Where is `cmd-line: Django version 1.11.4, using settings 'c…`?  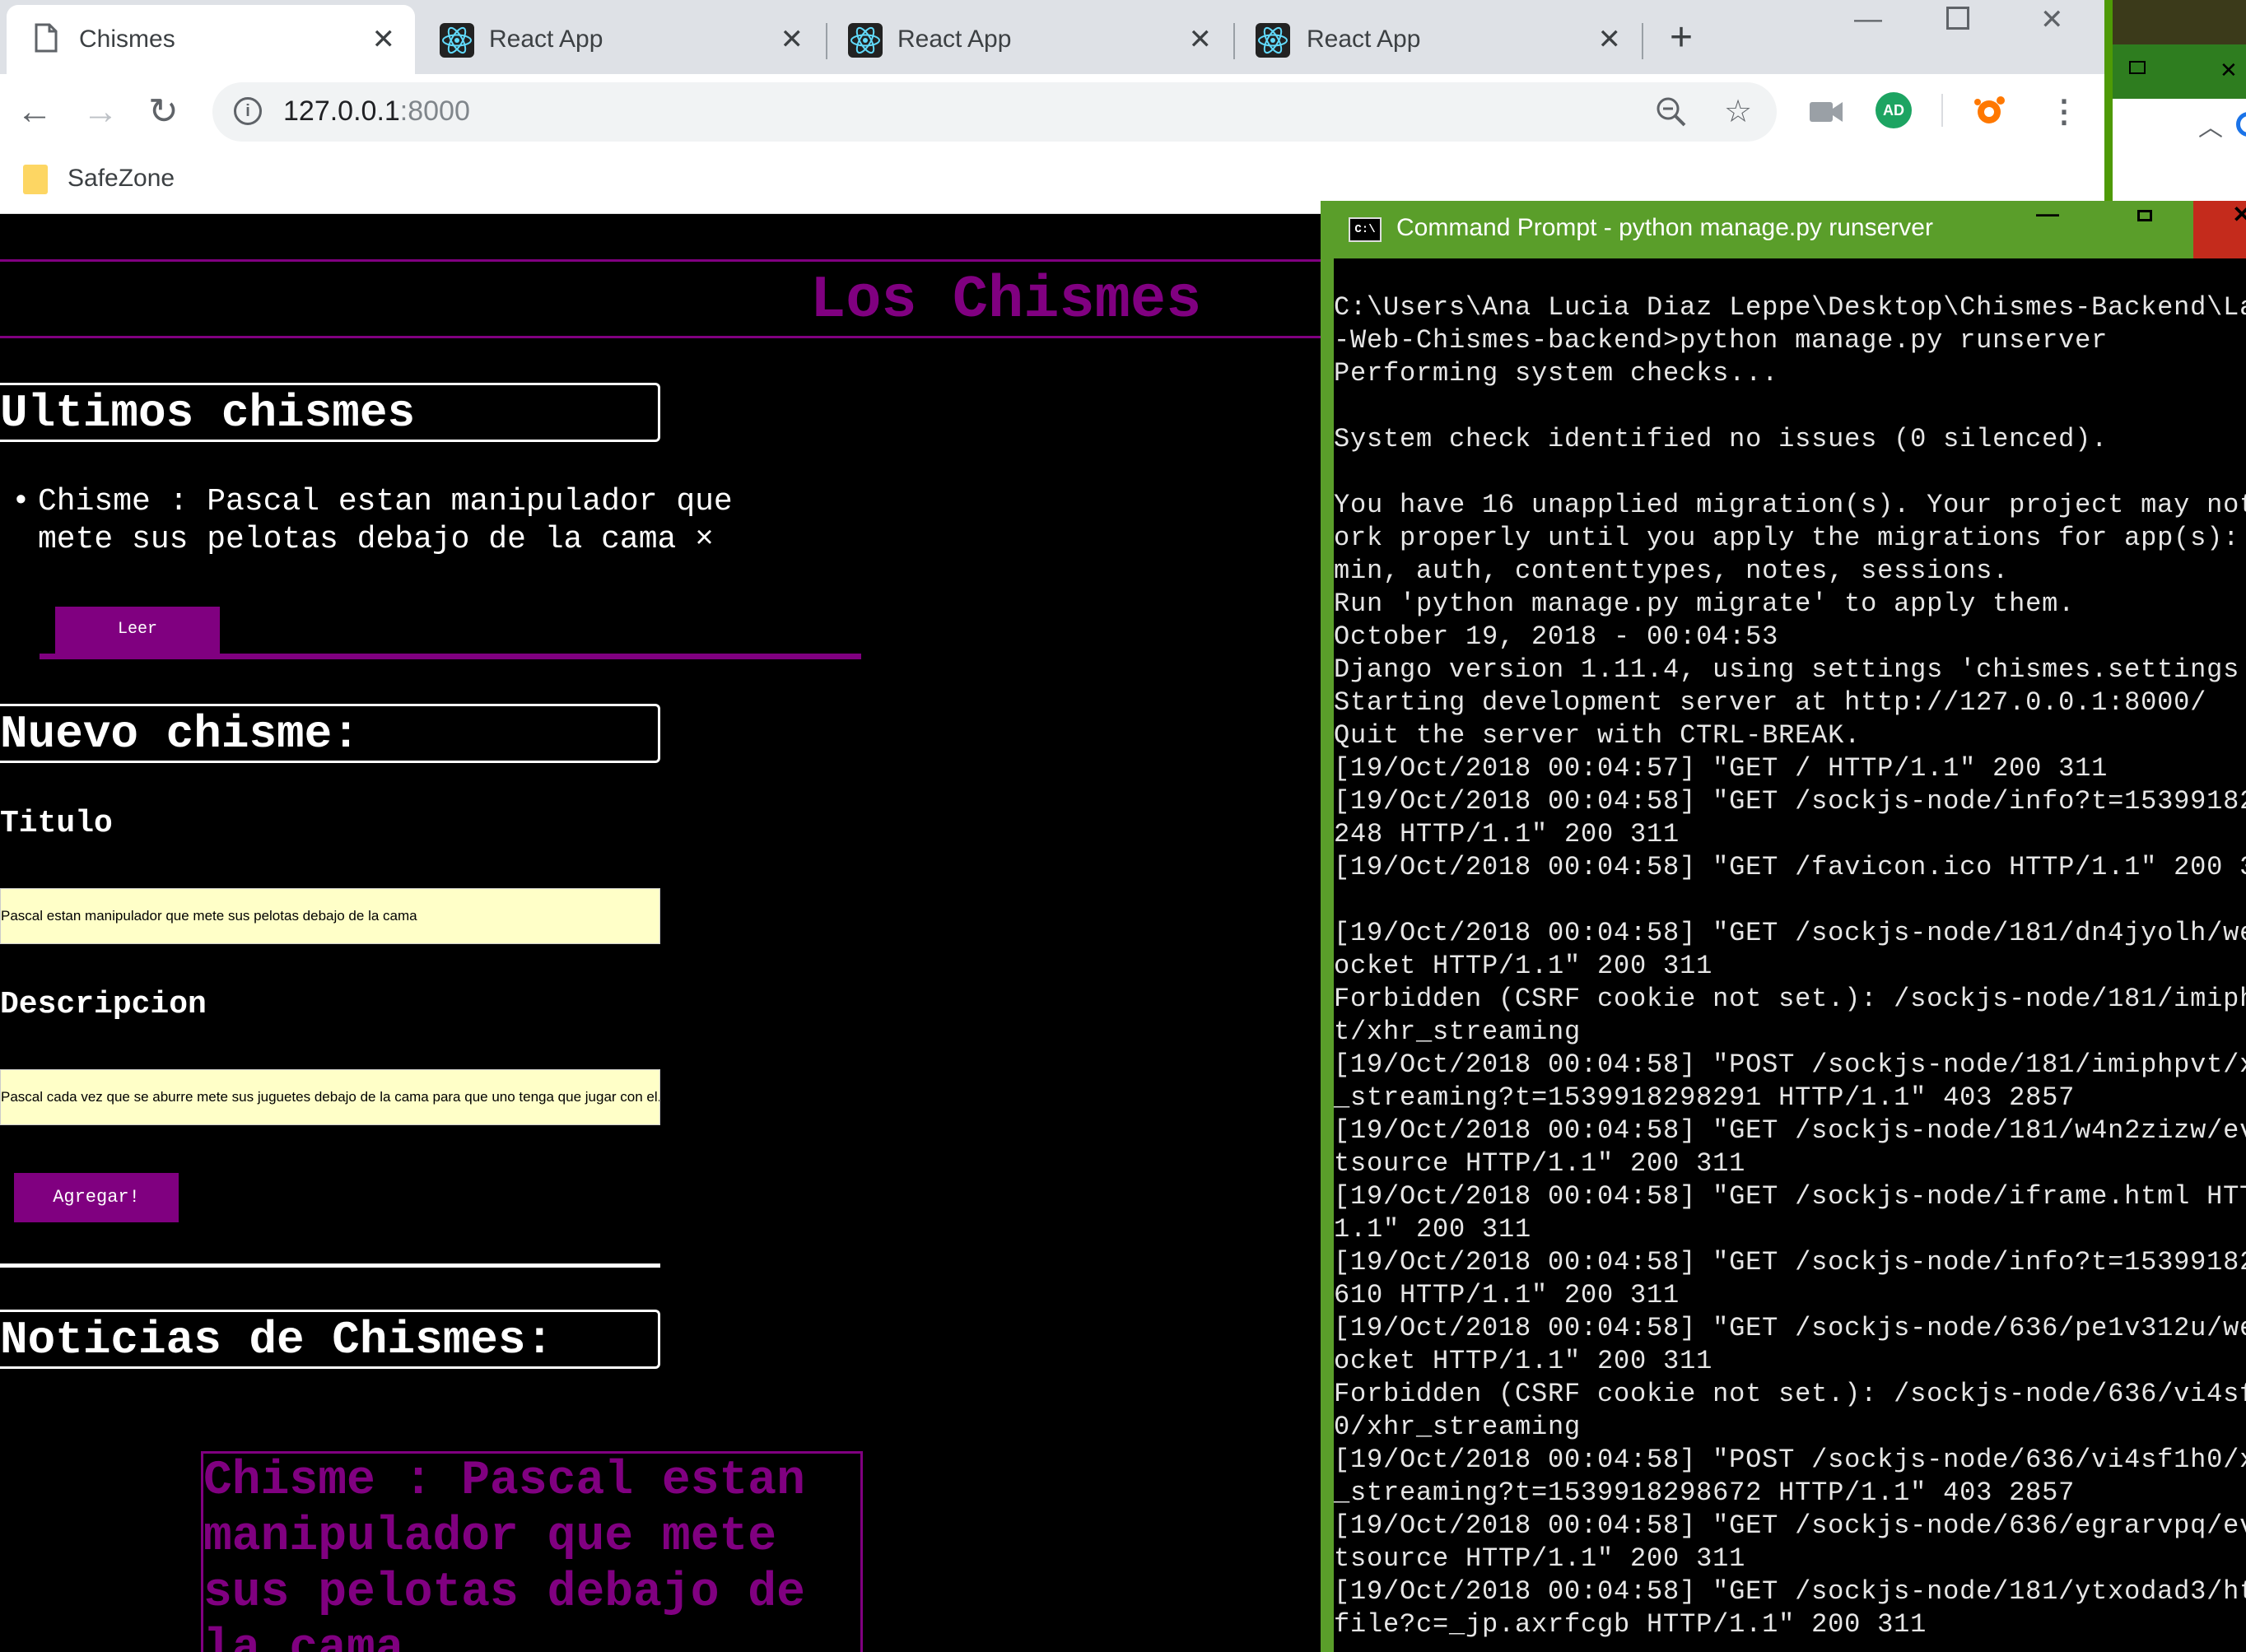 cmd-line: Django version 1.11.4, using settings 'c… is located at coordinates (1790, 669).